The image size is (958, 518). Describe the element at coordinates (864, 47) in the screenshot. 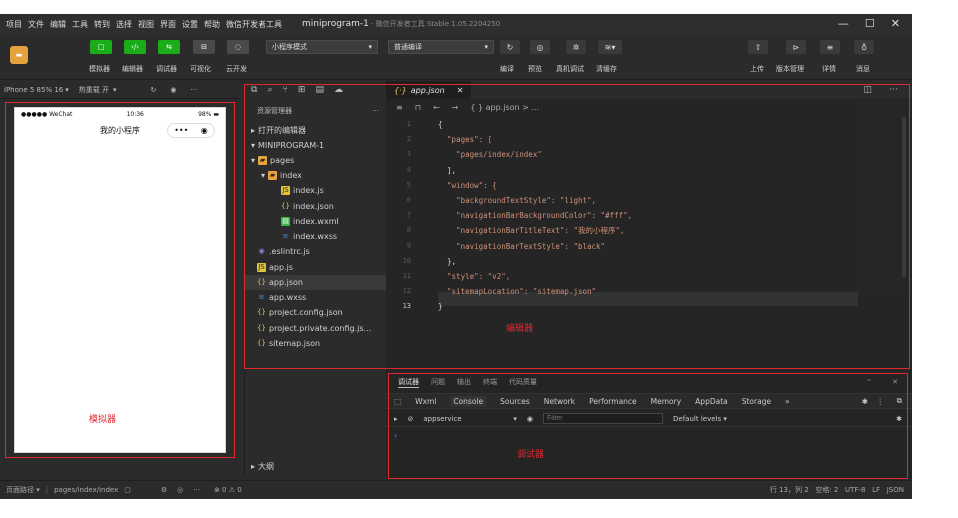

I see `message-icon: ♁` at that location.